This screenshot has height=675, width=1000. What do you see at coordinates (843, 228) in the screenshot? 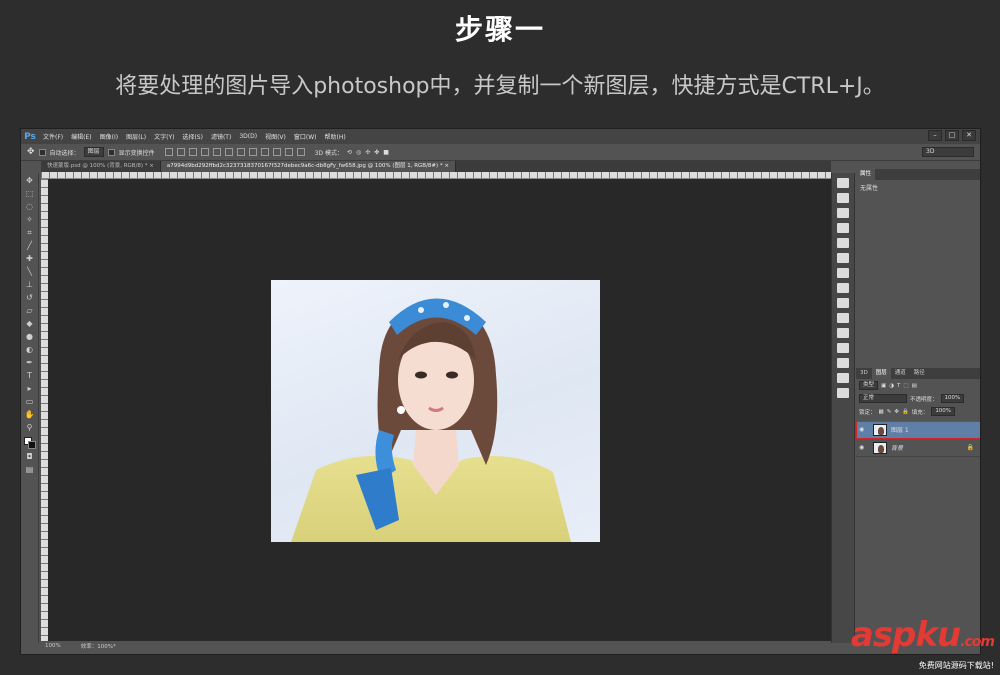
I see `swatches-panel-icon` at bounding box center [843, 228].